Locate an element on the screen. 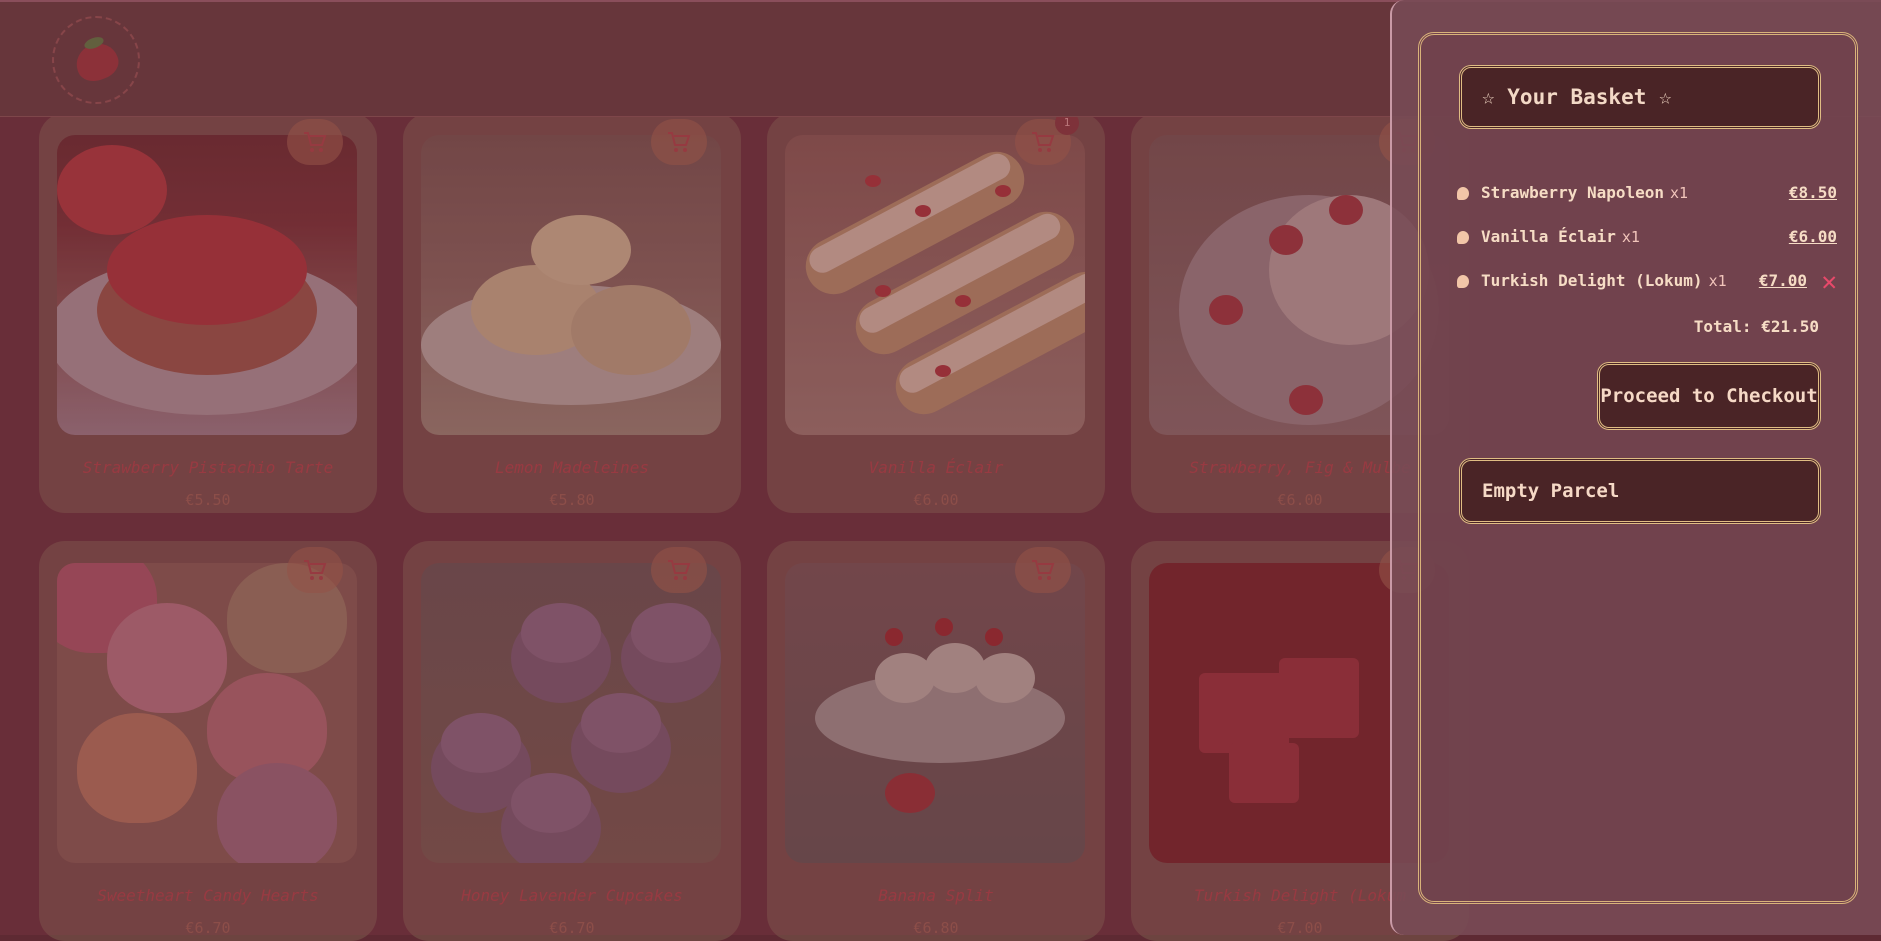 Image resolution: width=1881 pixels, height=941 pixels. close-icon: ✕ is located at coordinates (1829, 282).